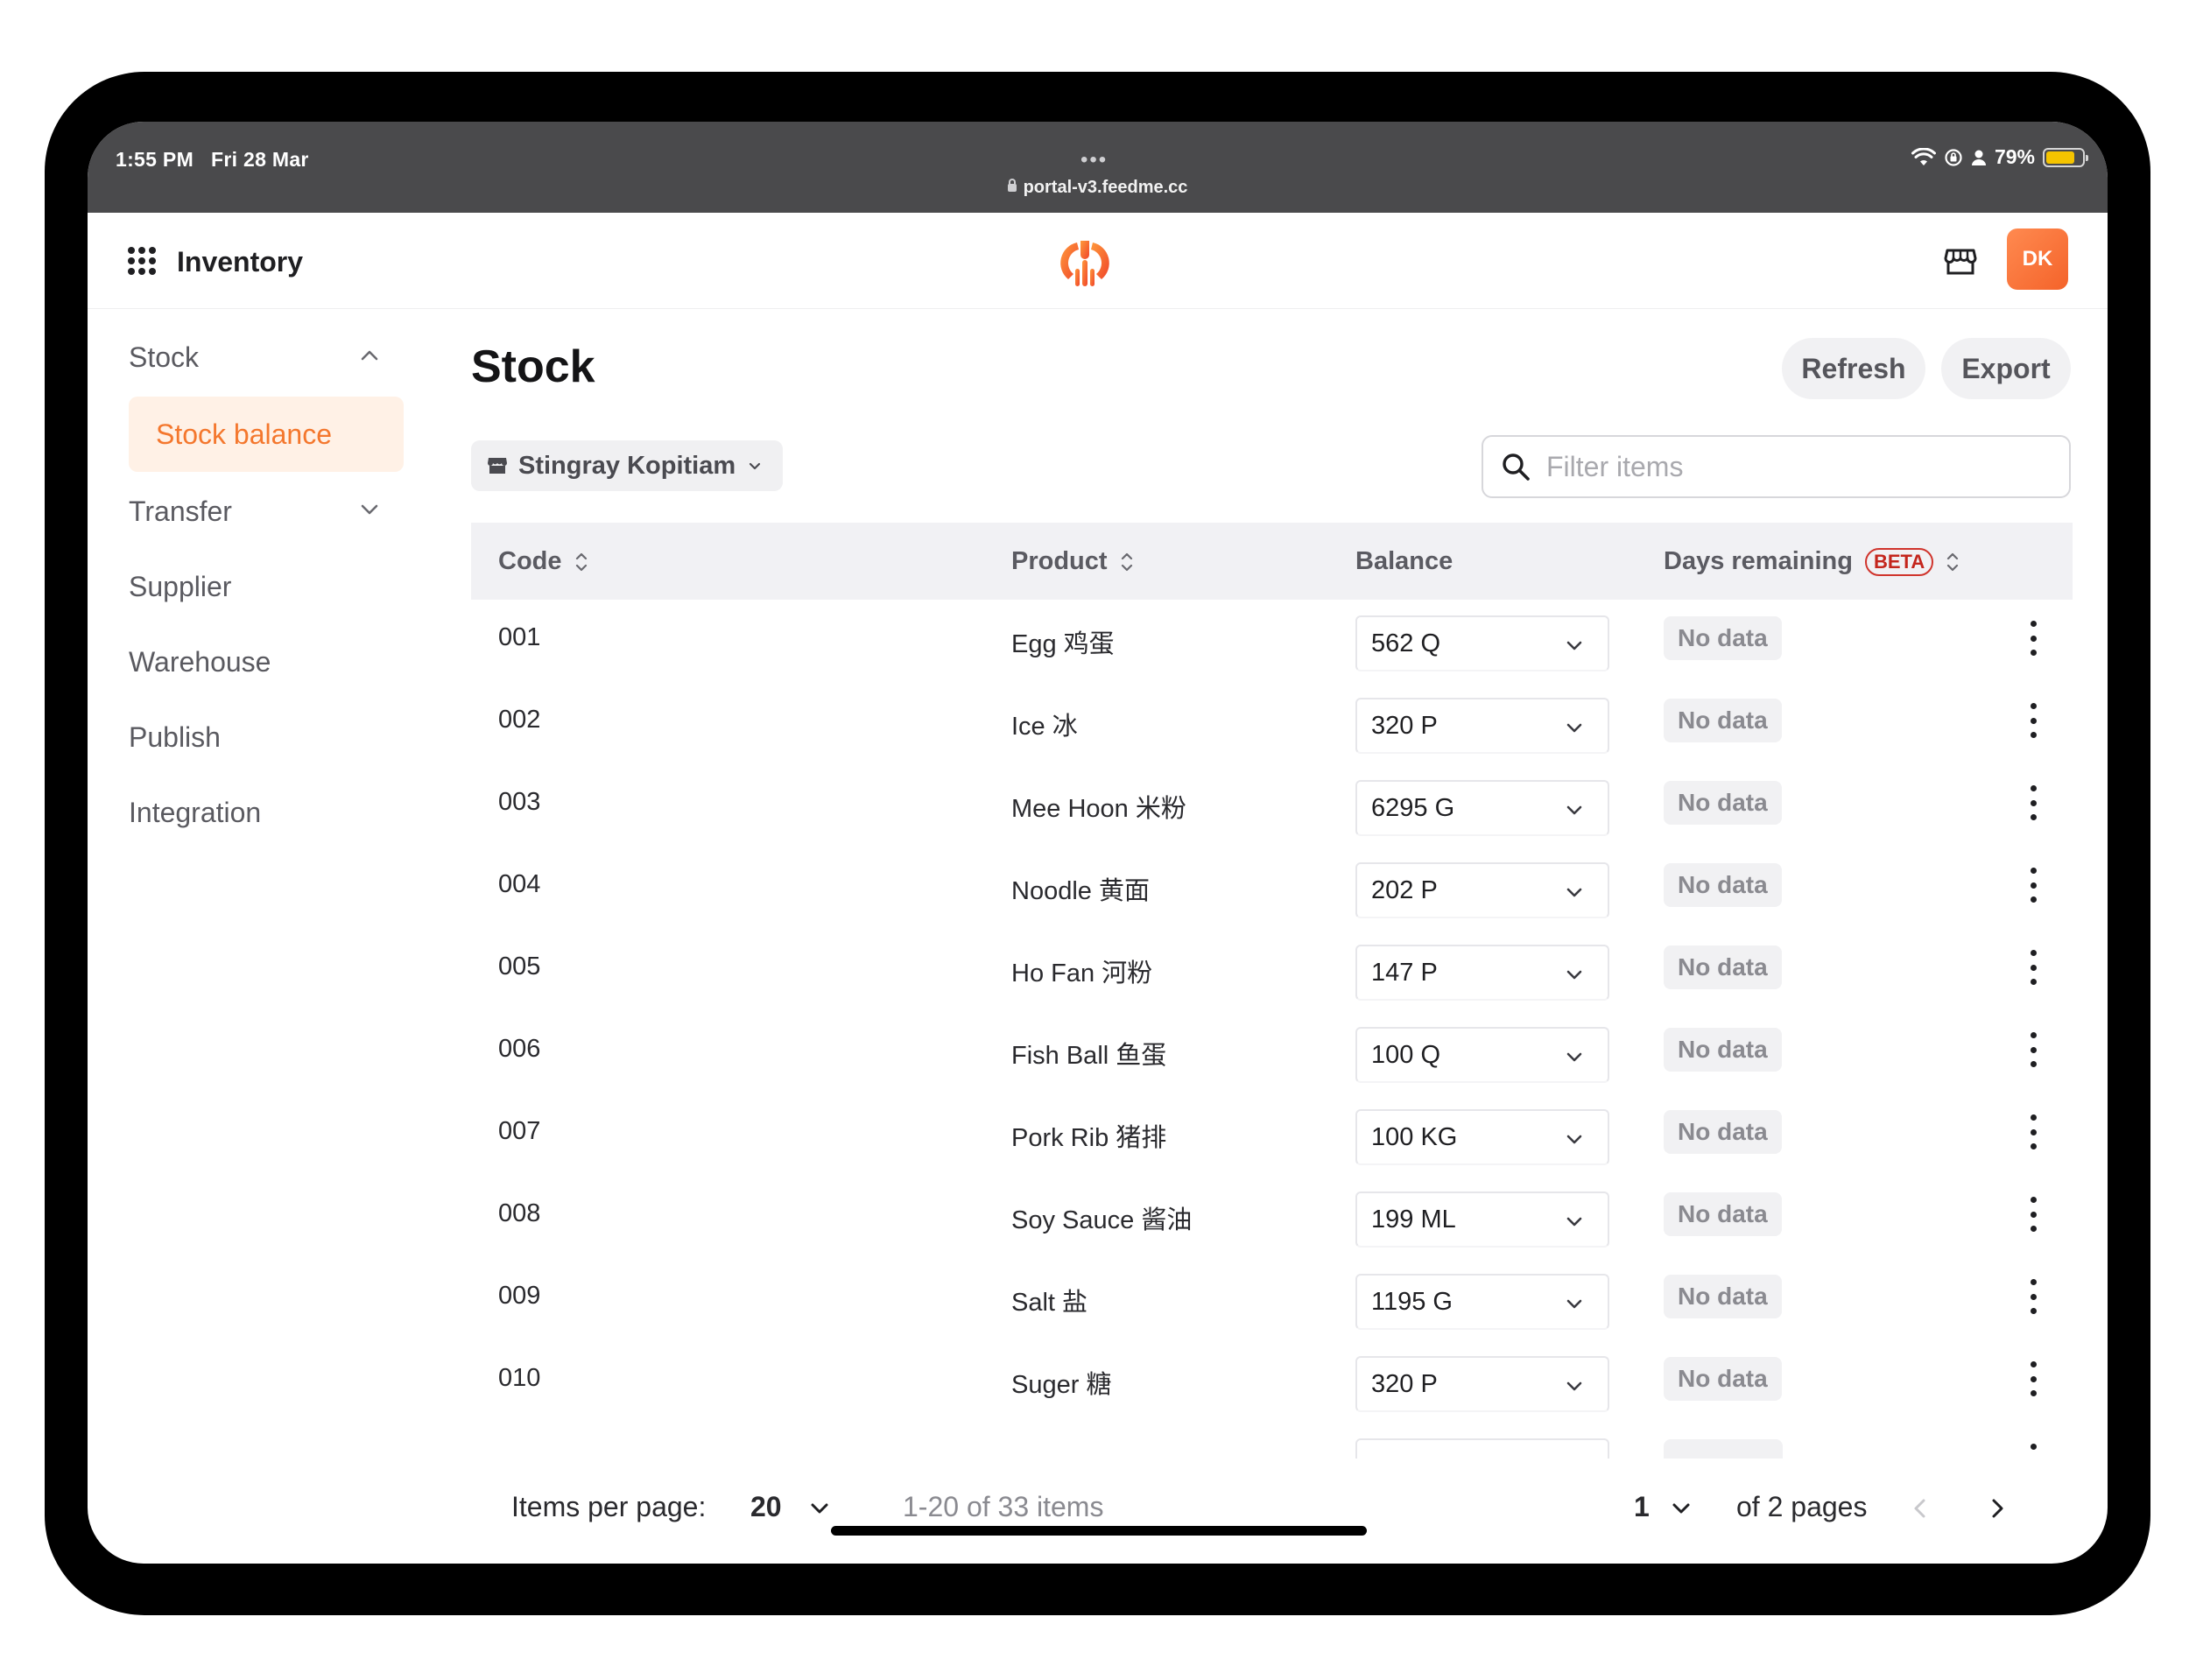 Image resolution: width=2189 pixels, height=1680 pixels. I want to click on table-row: 002 Ice 冰 320 P No data, so click(1272, 723).